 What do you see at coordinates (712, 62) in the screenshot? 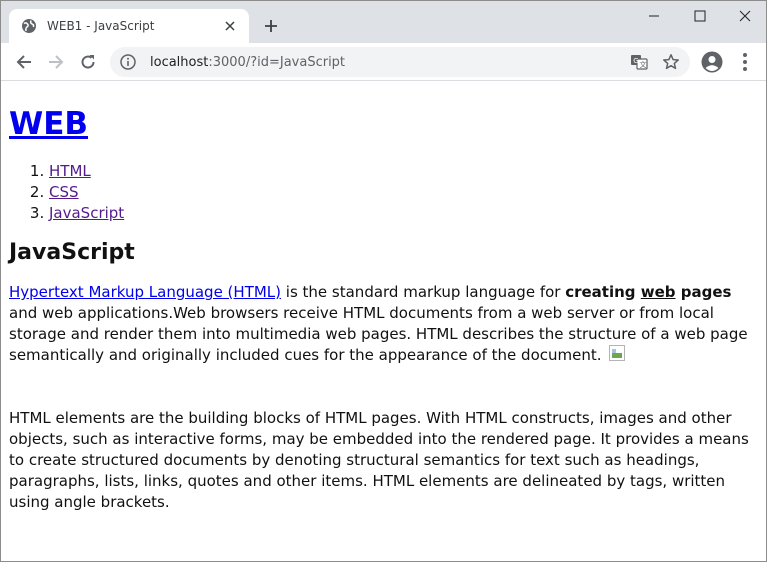
I see `account-circle-icon` at bounding box center [712, 62].